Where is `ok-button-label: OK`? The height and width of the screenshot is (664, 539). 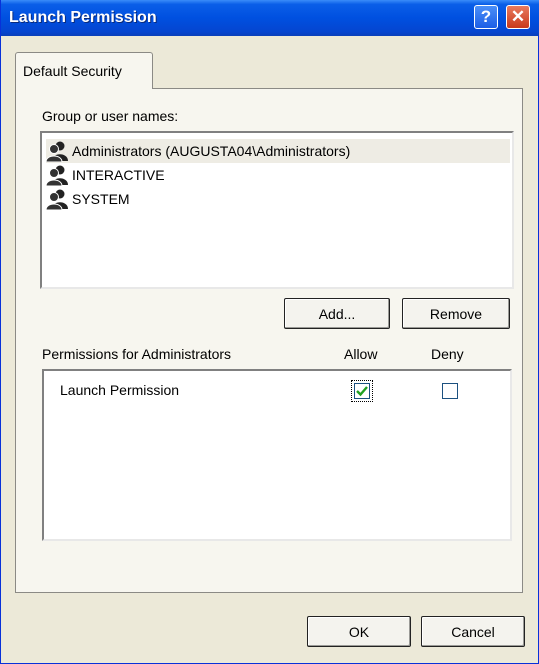 ok-button-label: OK is located at coordinates (359, 631).